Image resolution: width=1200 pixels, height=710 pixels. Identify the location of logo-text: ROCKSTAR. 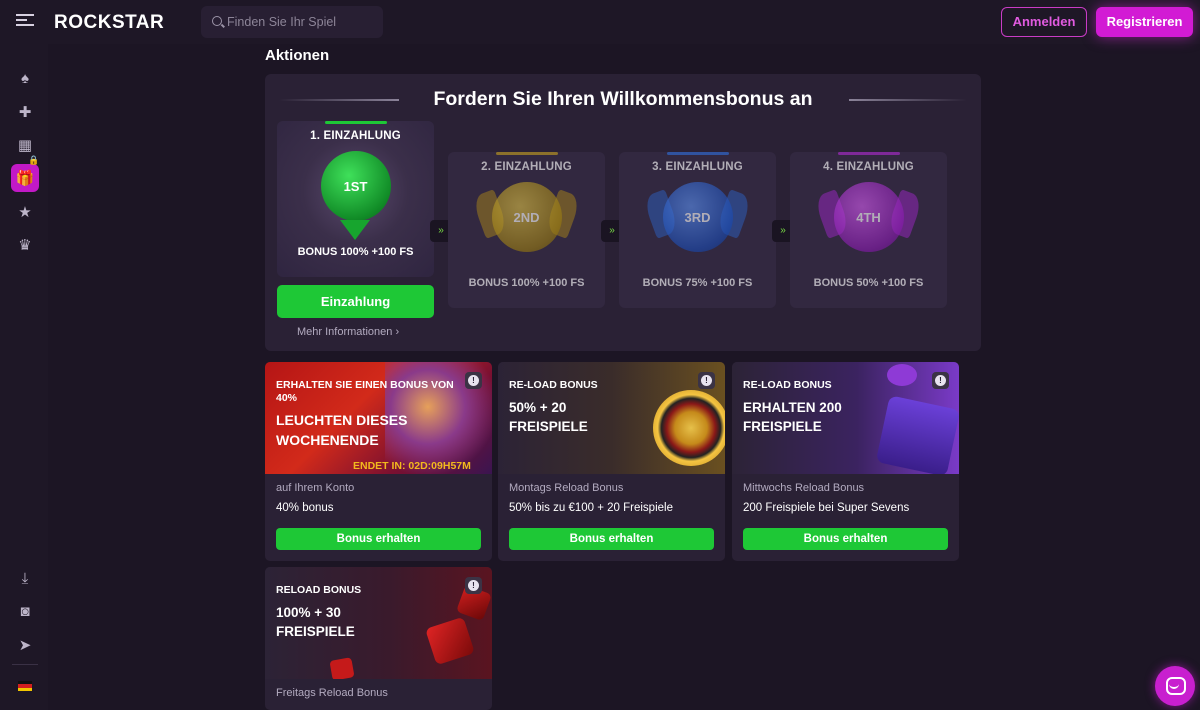
(109, 22).